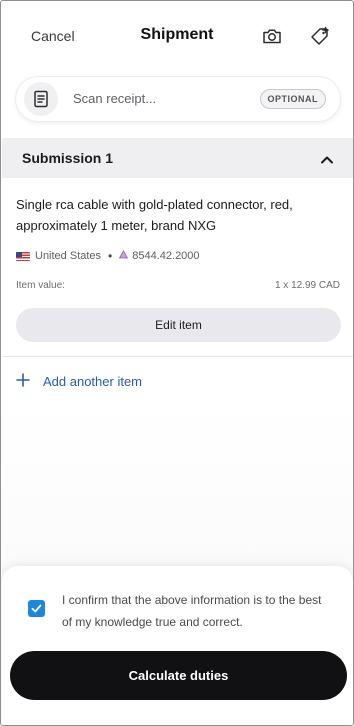 The width and height of the screenshot is (354, 726). Describe the element at coordinates (40, 285) in the screenshot. I see `item-value-label: Item value:` at that location.